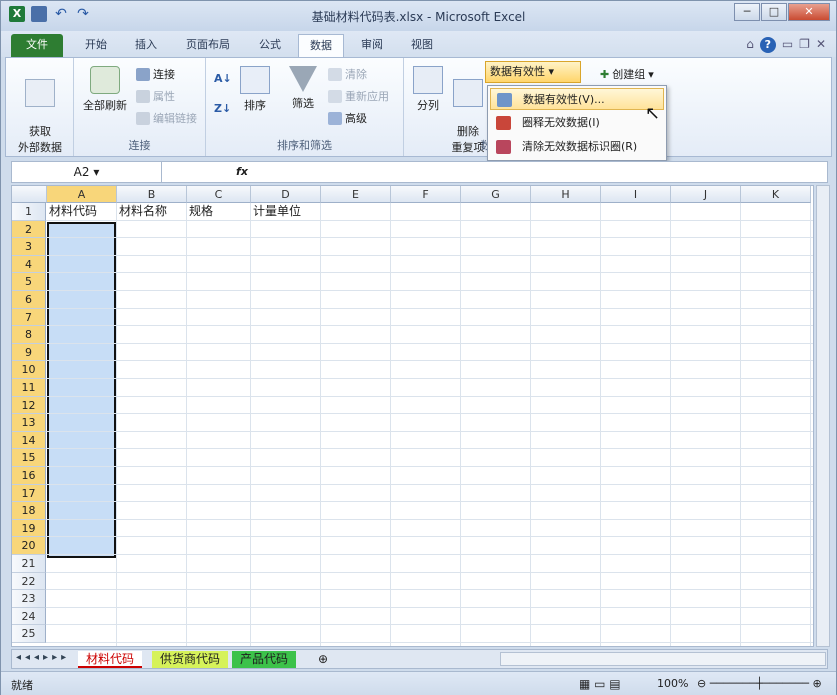 Image resolution: width=837 pixels, height=695 pixels. Describe the element at coordinates (29, 388) in the screenshot. I see `row-header-11: 11` at that location.